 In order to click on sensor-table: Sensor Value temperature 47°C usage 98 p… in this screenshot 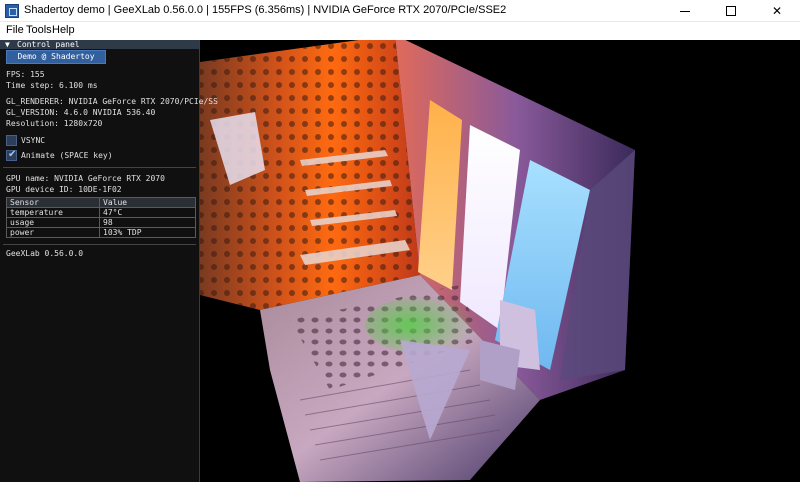, I will do `click(101, 217)`.